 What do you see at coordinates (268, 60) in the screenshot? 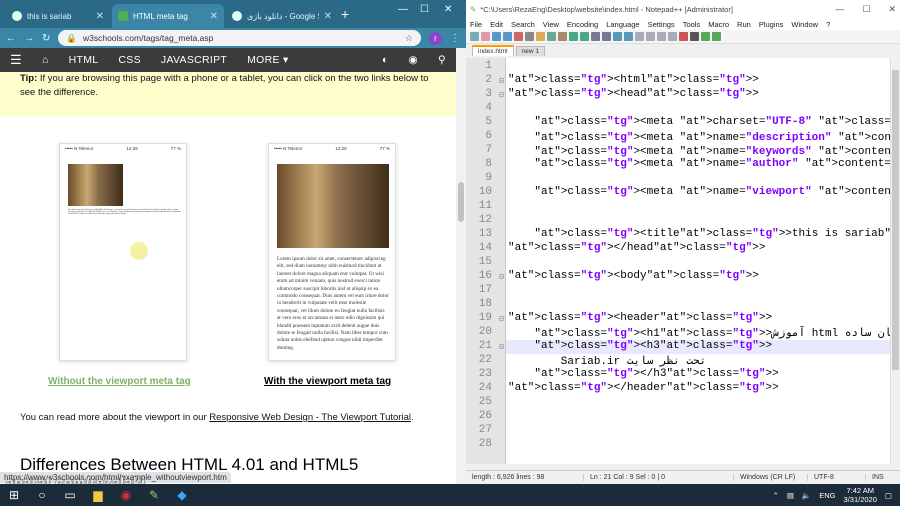
I see `nav-more: MORE ▾` at bounding box center [268, 60].